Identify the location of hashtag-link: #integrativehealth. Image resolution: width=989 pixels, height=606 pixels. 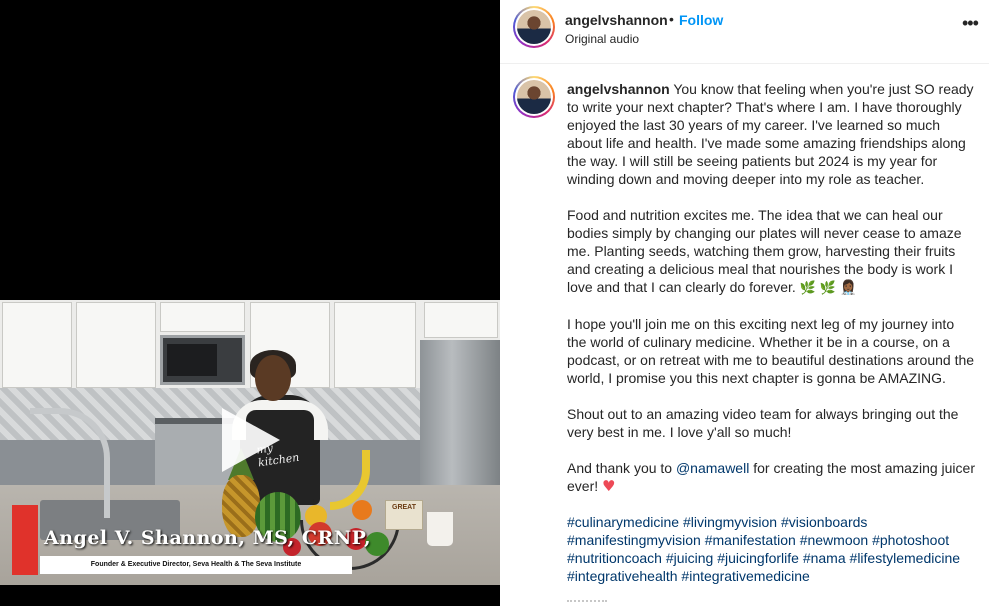
(622, 576).